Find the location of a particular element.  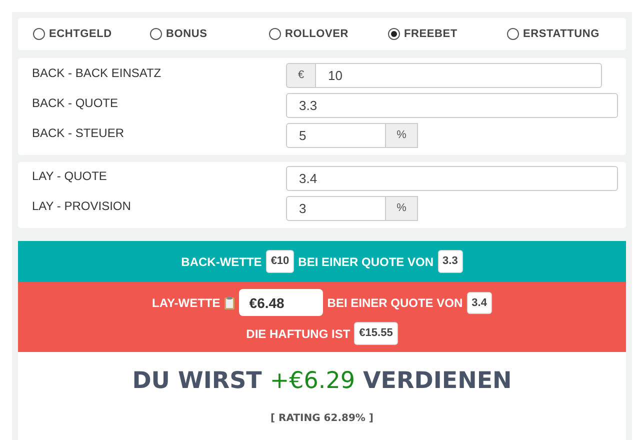

rating-text: [ RATING 62.89% ] is located at coordinates (322, 419).